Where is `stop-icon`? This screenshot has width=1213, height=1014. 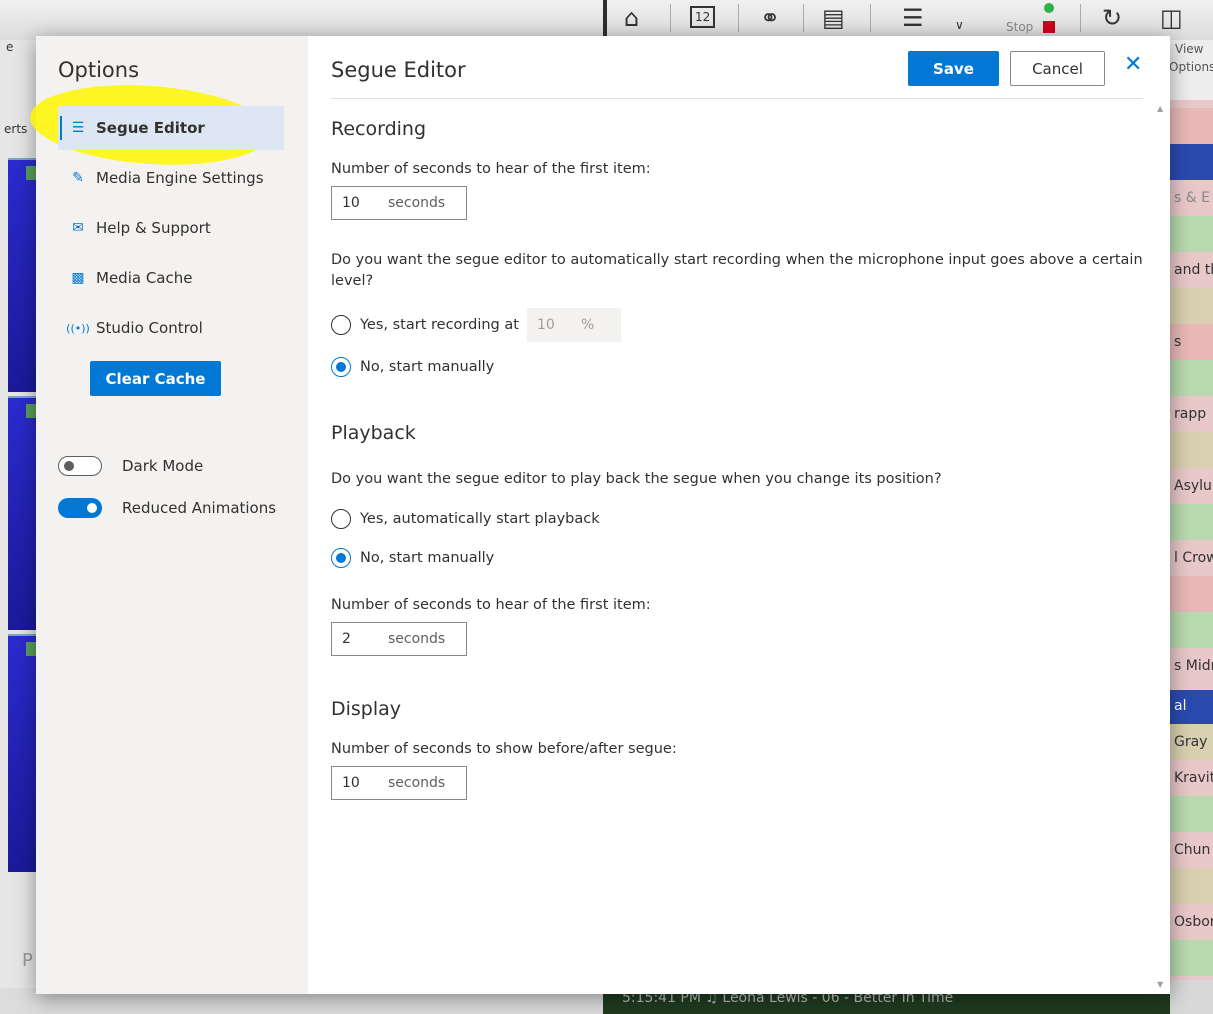
stop-icon is located at coordinates (1049, 27).